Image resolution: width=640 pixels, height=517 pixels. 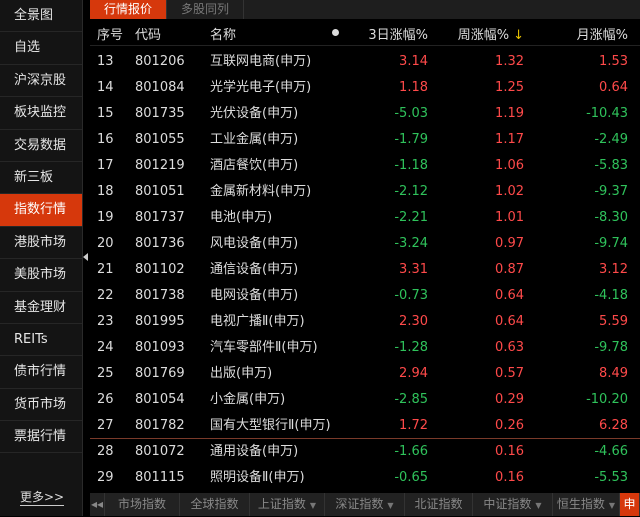 I want to click on cell-code: 801115, so click(x=160, y=477).